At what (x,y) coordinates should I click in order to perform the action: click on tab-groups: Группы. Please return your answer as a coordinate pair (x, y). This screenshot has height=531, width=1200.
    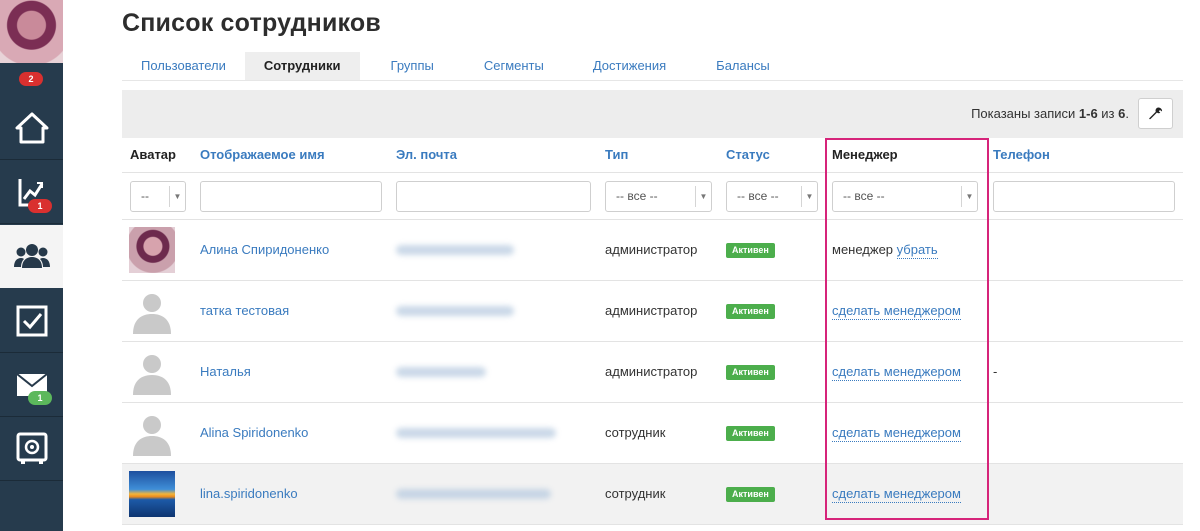
    Looking at the image, I should click on (412, 66).